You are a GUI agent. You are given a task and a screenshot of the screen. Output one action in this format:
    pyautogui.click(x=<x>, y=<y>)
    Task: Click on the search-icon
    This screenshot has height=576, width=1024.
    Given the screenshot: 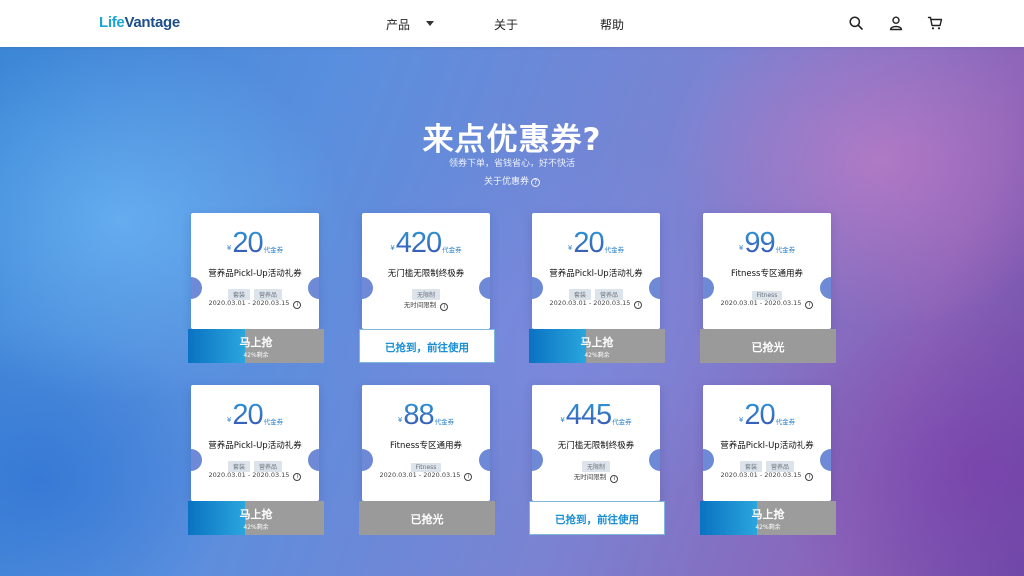 What is the action you would take?
    pyautogui.click(x=856, y=23)
    